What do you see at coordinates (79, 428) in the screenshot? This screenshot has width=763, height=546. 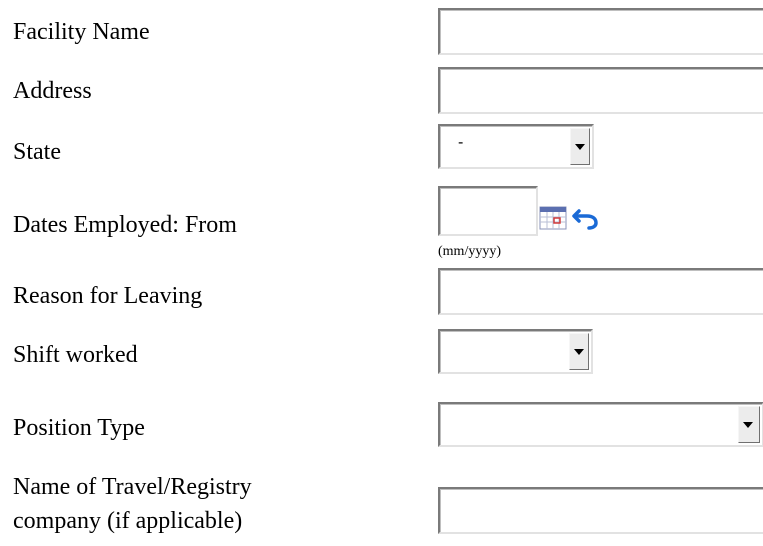 I see `position-type-label: Position Type` at bounding box center [79, 428].